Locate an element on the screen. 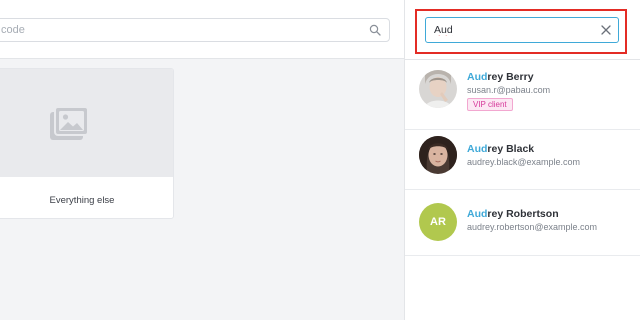 The width and height of the screenshot is (640, 320). card-label: Everything else is located at coordinates (82, 200).